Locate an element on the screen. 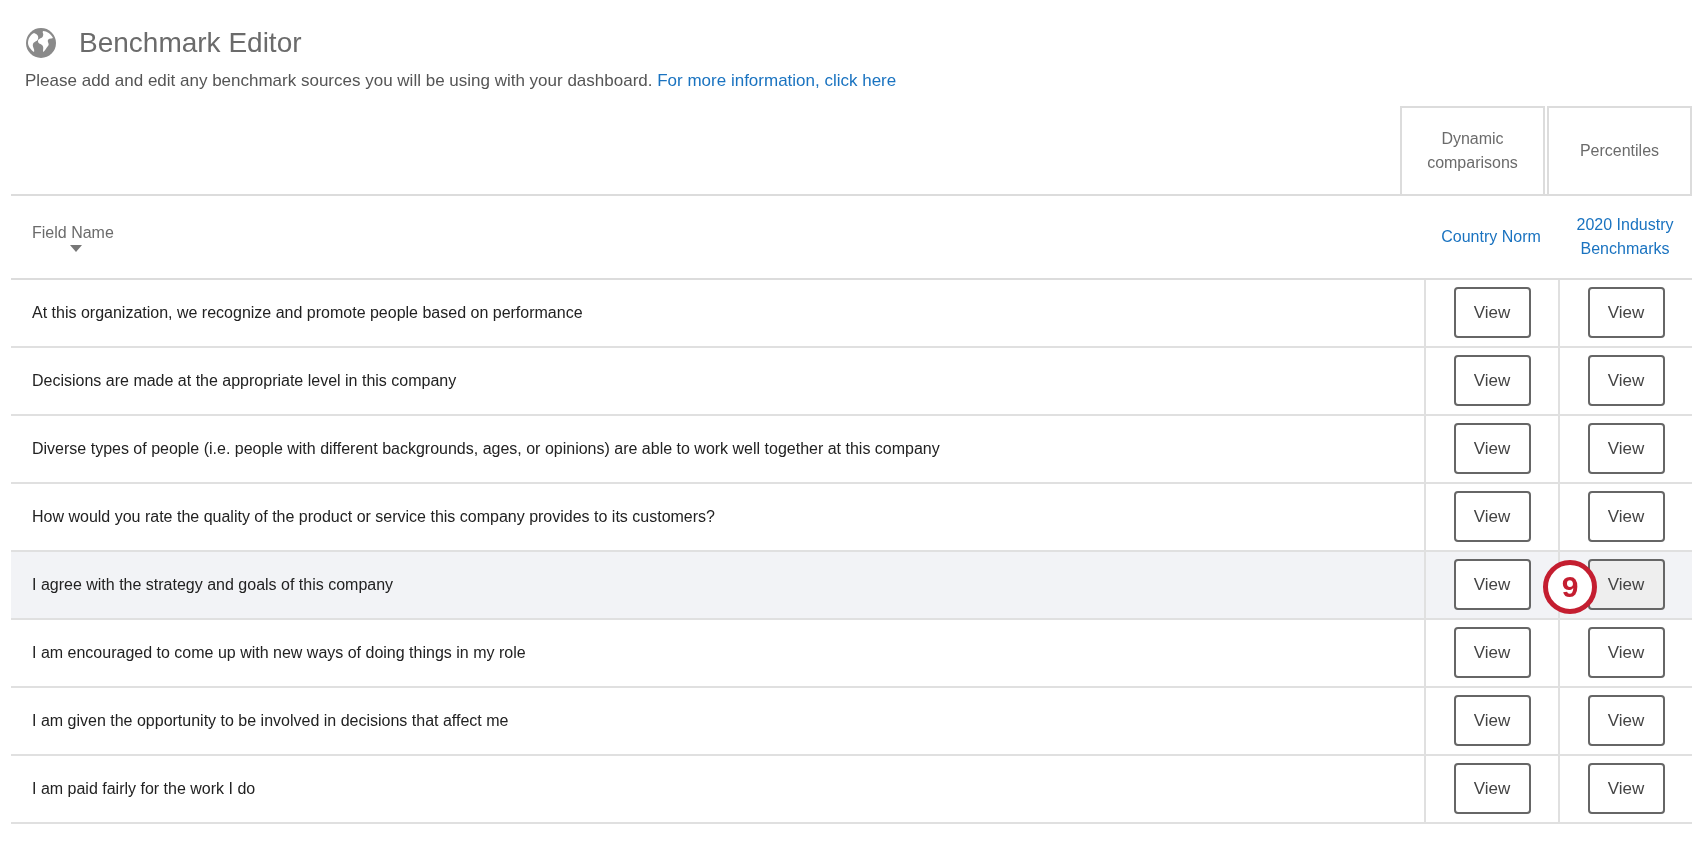 The height and width of the screenshot is (850, 1700). more-info-link: For more information, click here is located at coordinates (777, 80).